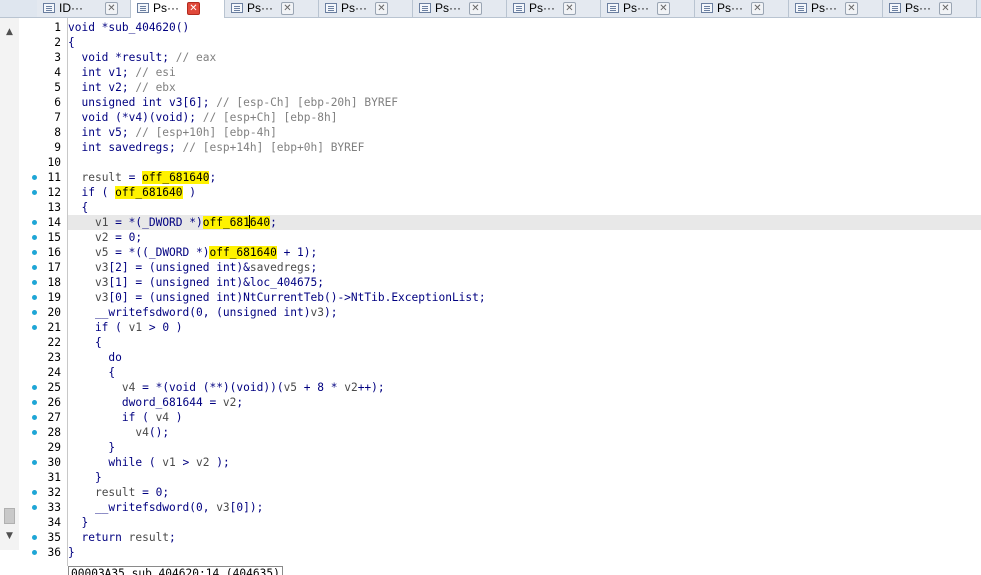 The height and width of the screenshot is (575, 981). Describe the element at coordinates (524, 252) in the screenshot. I see `code-line: v5 = *((_DWORD *)off_681640 + 1);` at that location.